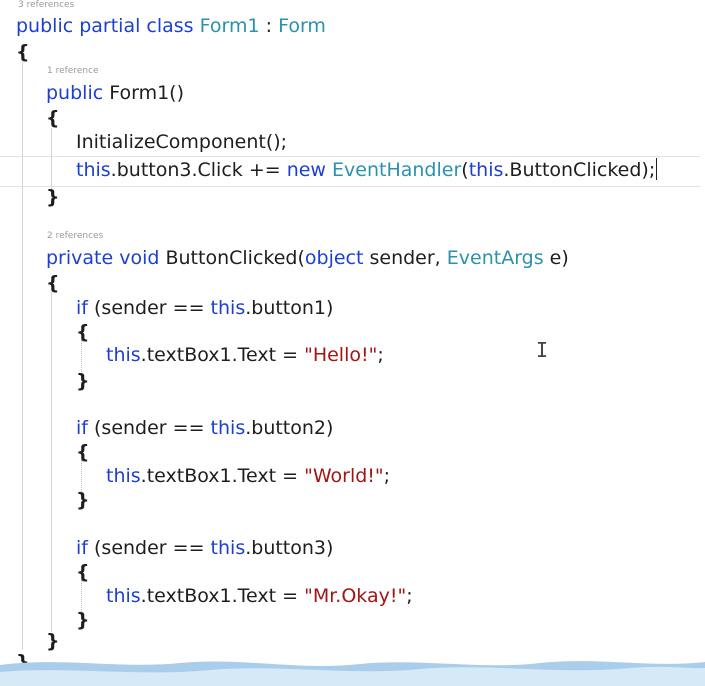 This screenshot has height=686, width=705. Describe the element at coordinates (306, 170) in the screenshot. I see `keyword: new` at that location.